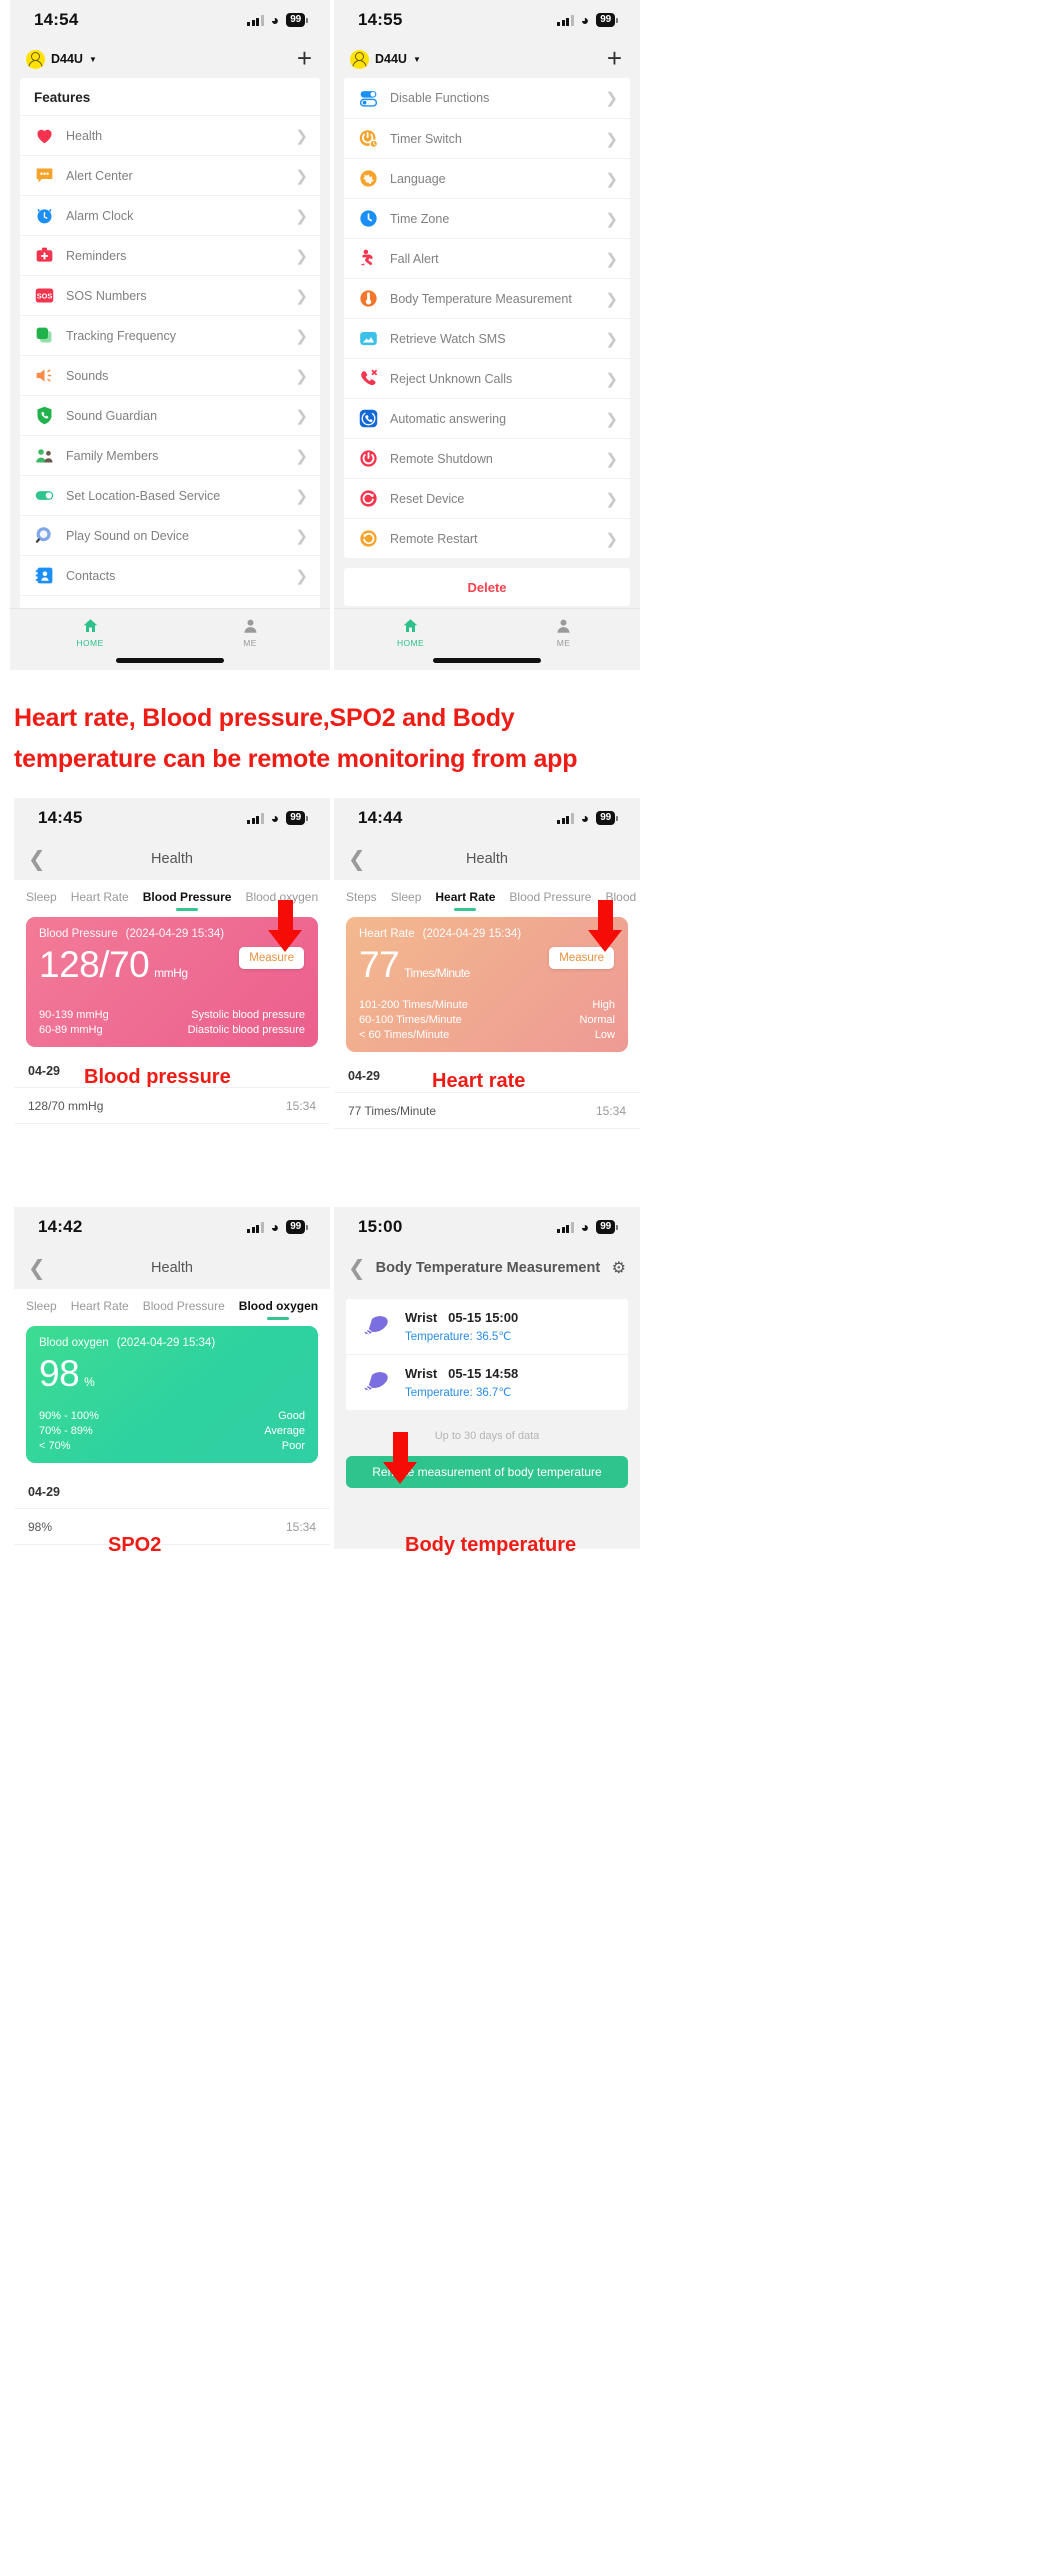  Describe the element at coordinates (170, 535) in the screenshot. I see `sidebar-item-play-sound-on-device: Play Sound on Device ❯` at that location.